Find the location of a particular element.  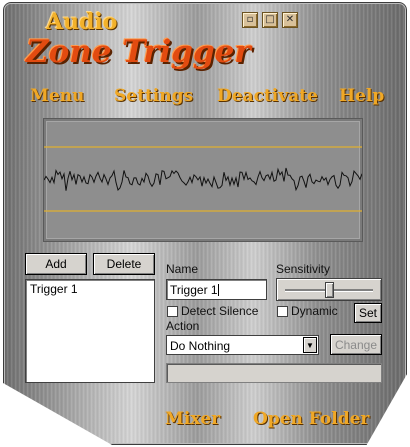

app-title-audio: Audio is located at coordinates (82, 22).